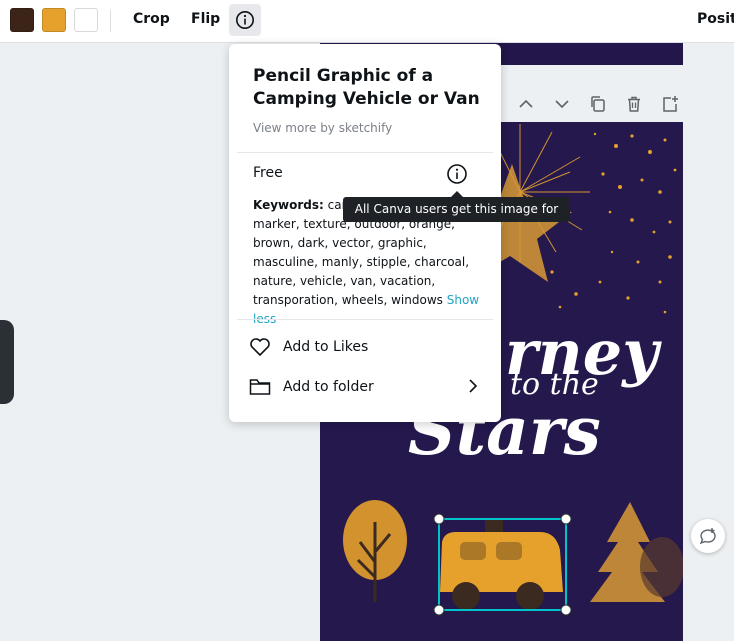 The height and width of the screenshot is (641, 734). Describe the element at coordinates (473, 386) in the screenshot. I see `chevron-right-icon` at that location.